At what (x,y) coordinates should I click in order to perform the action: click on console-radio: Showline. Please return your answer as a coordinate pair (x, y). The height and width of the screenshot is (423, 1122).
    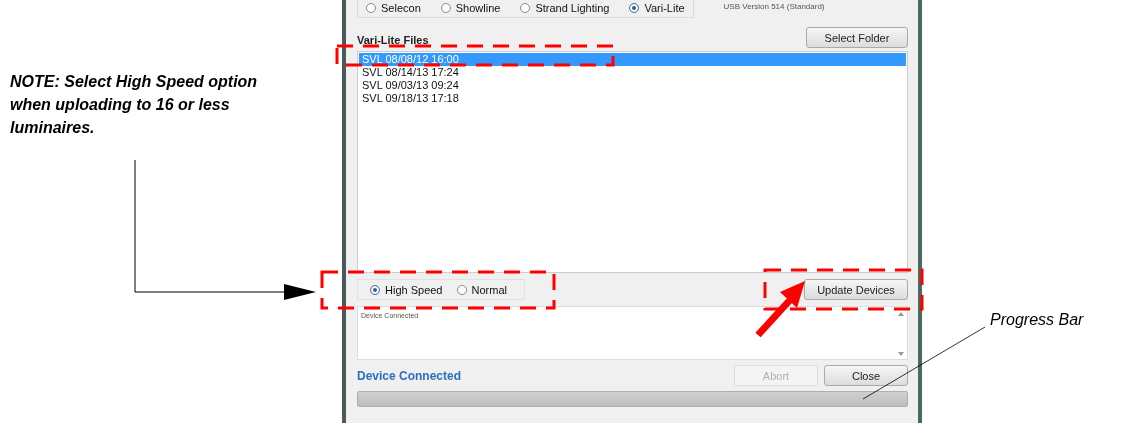
    Looking at the image, I should click on (470, 7).